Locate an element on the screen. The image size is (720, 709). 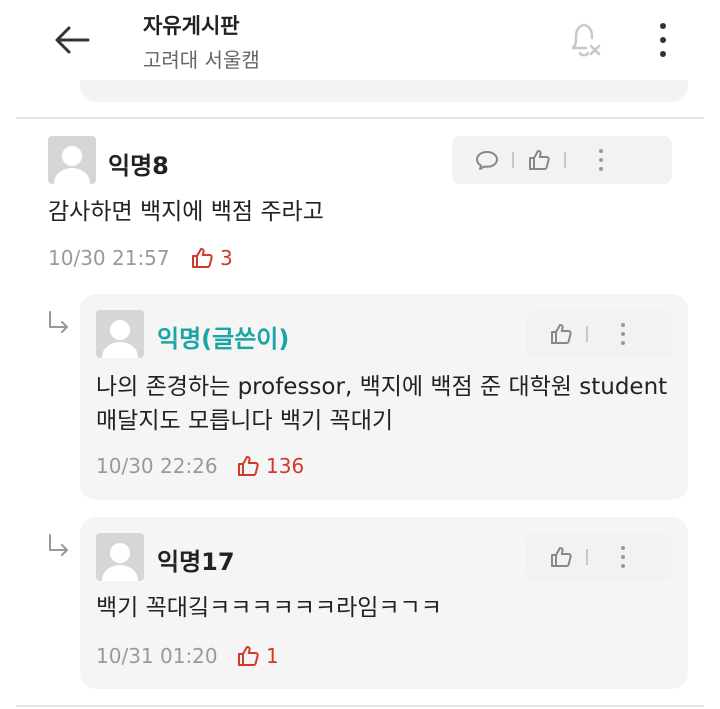
comment-time: 10/30 21:57 is located at coordinates (109, 258).